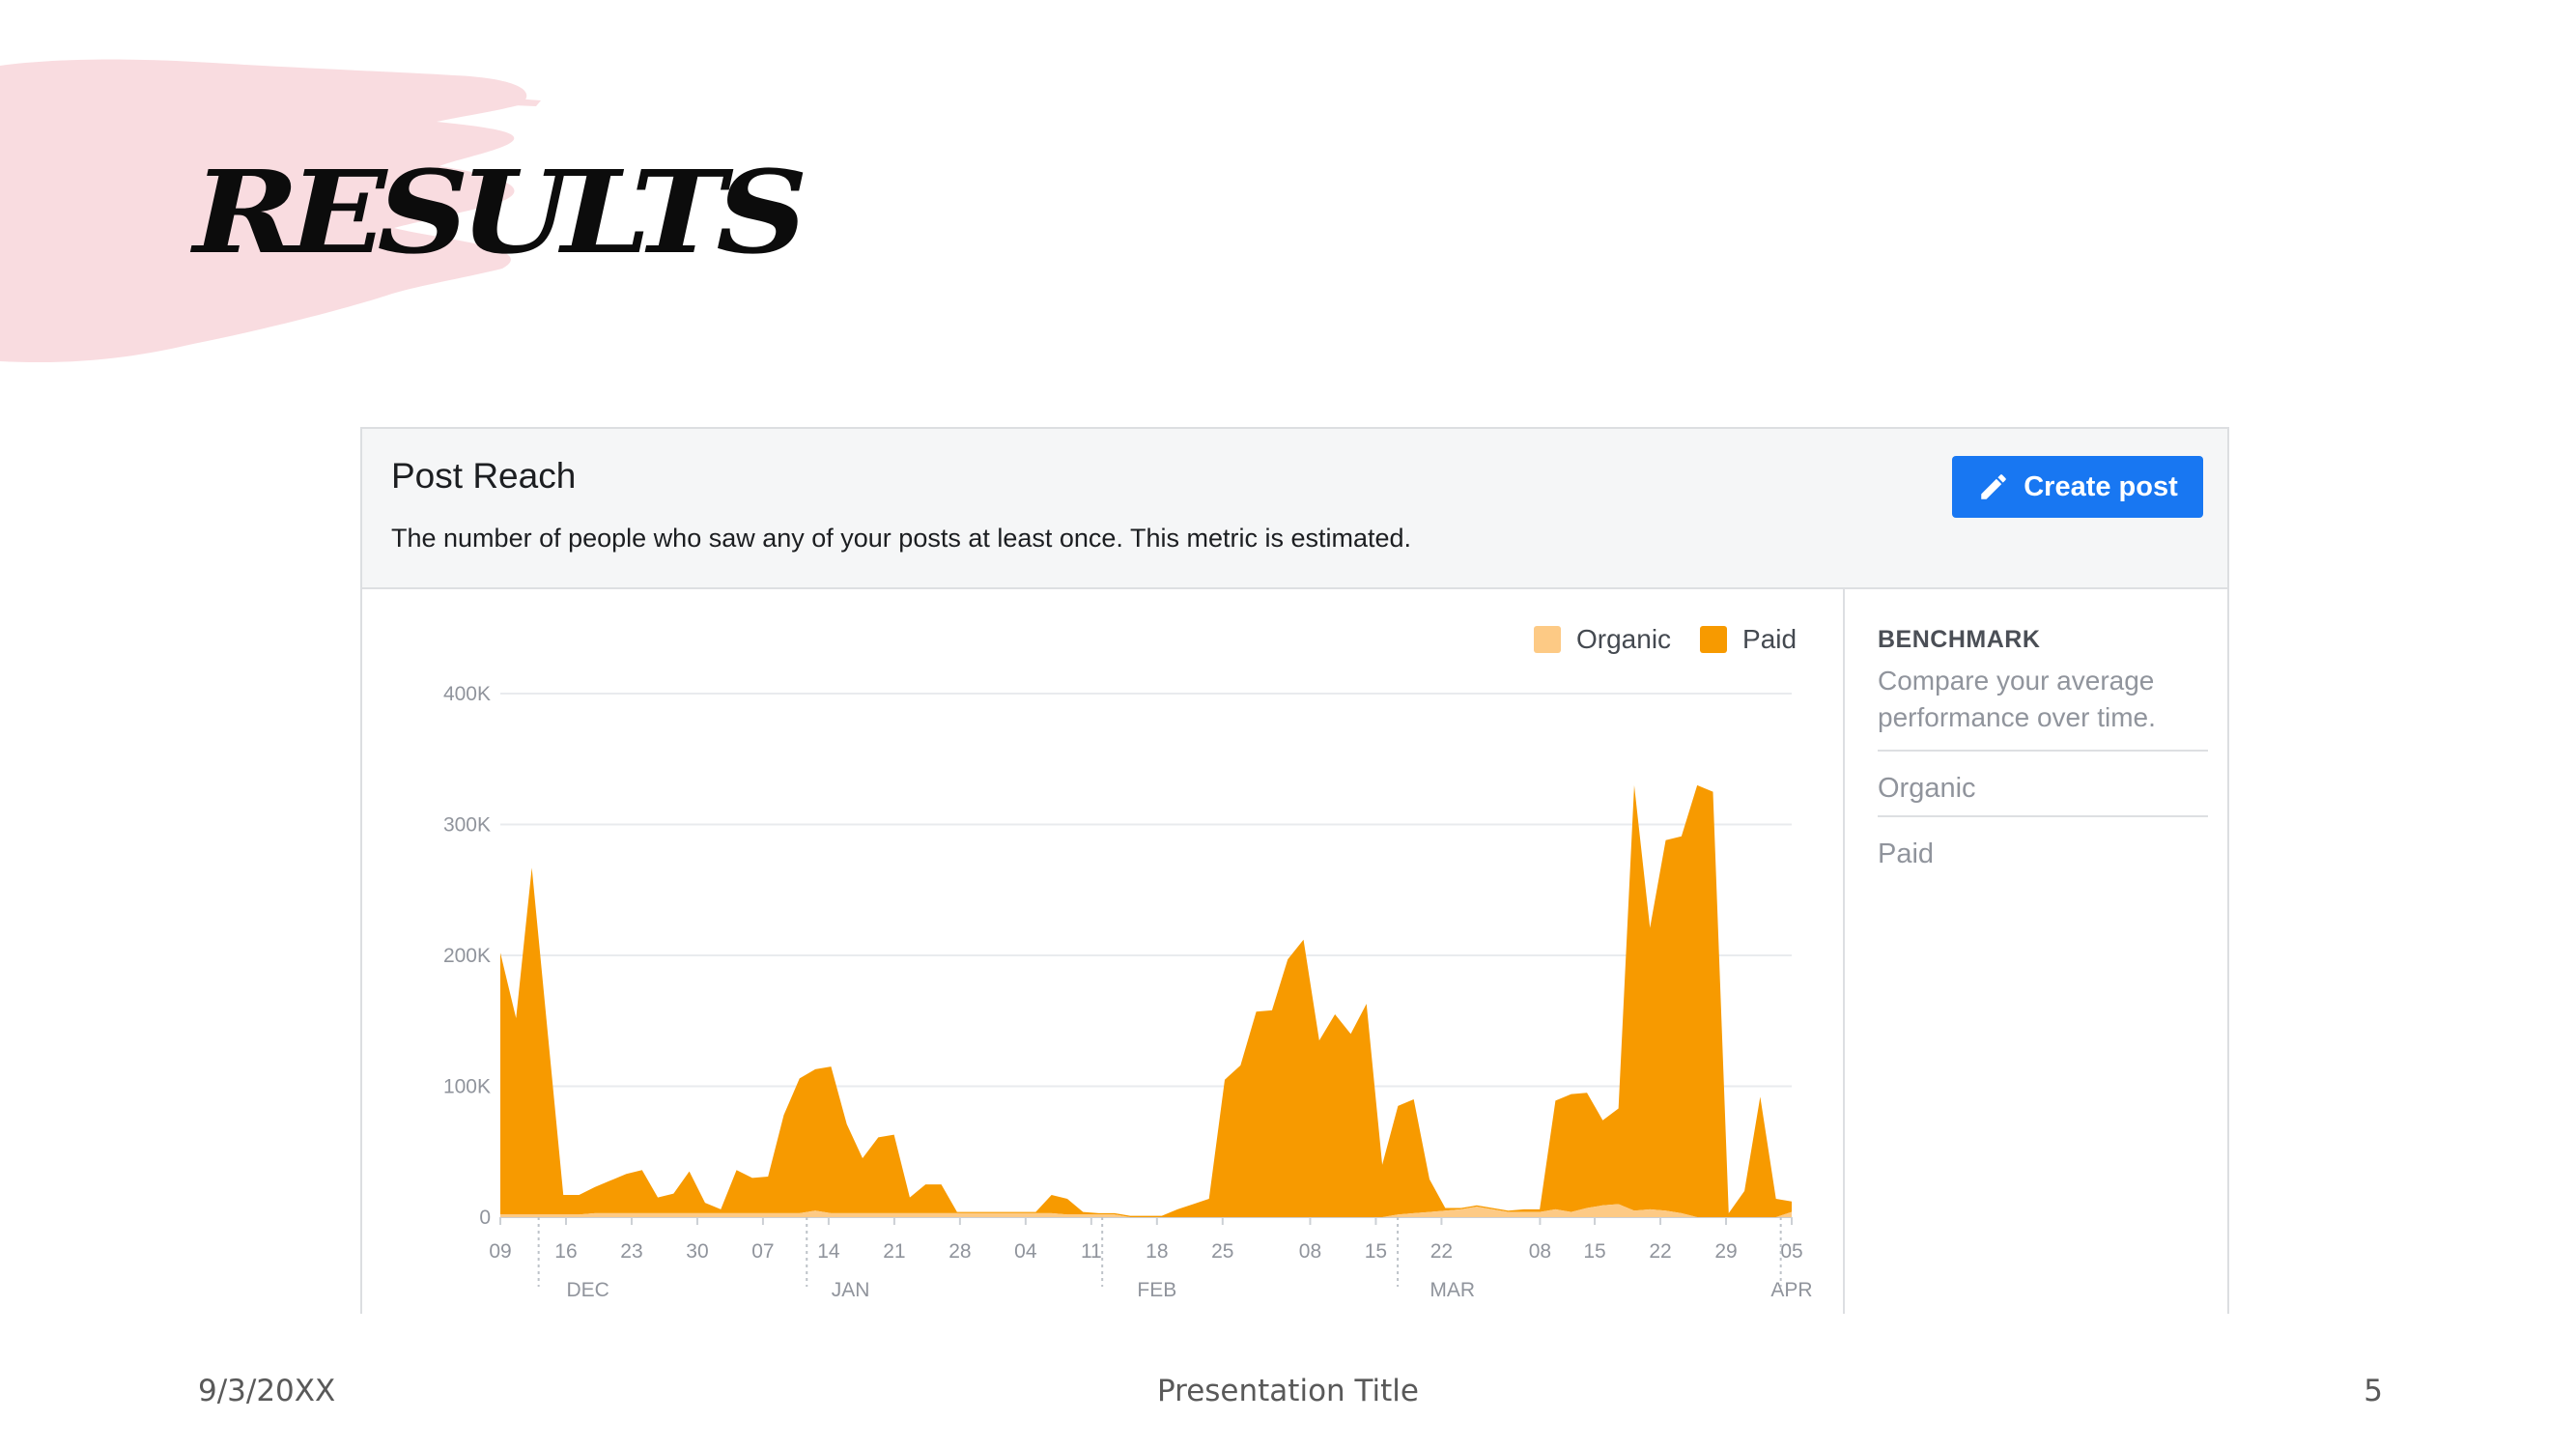  Describe the element at coordinates (894, 1251) in the screenshot. I see `x-tick-label: 21` at that location.